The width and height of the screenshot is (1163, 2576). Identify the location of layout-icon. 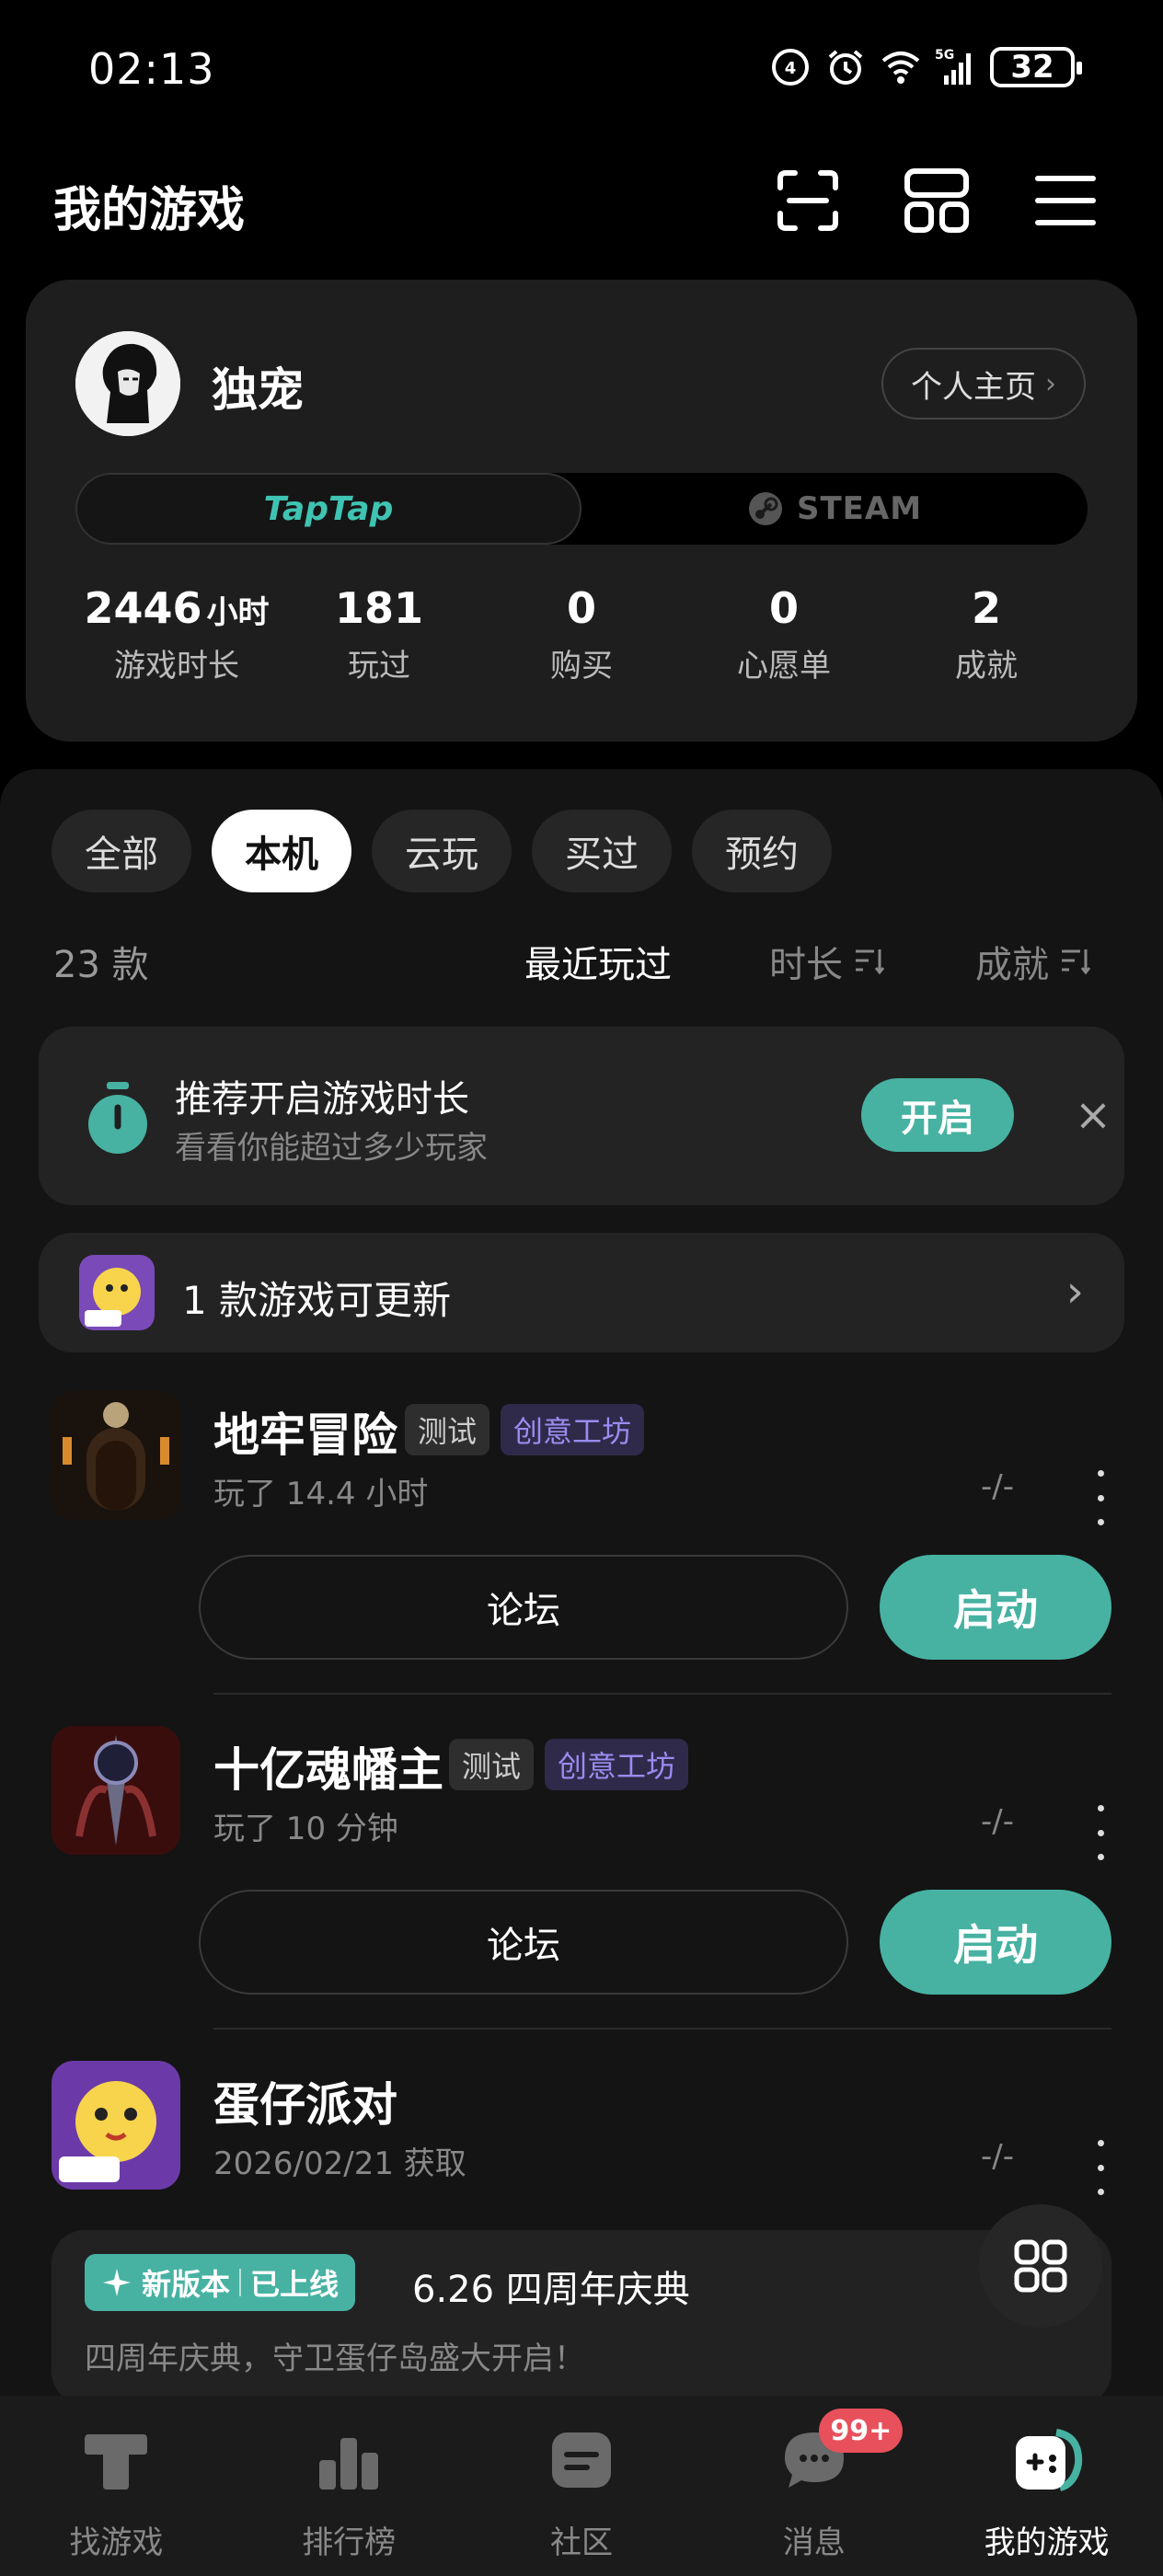
(937, 201).